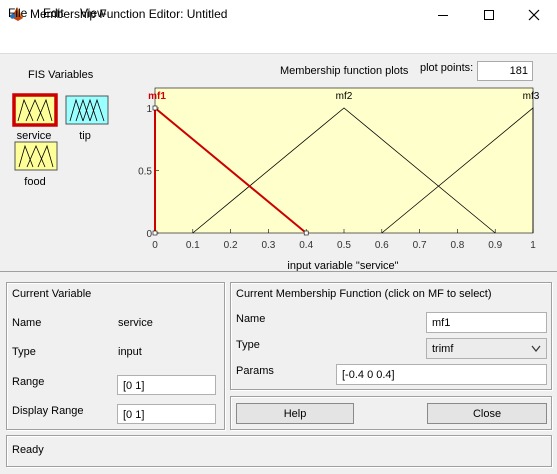 The image size is (557, 474). What do you see at coordinates (251, 319) in the screenshot?
I see `mf-name-label: Name` at bounding box center [251, 319].